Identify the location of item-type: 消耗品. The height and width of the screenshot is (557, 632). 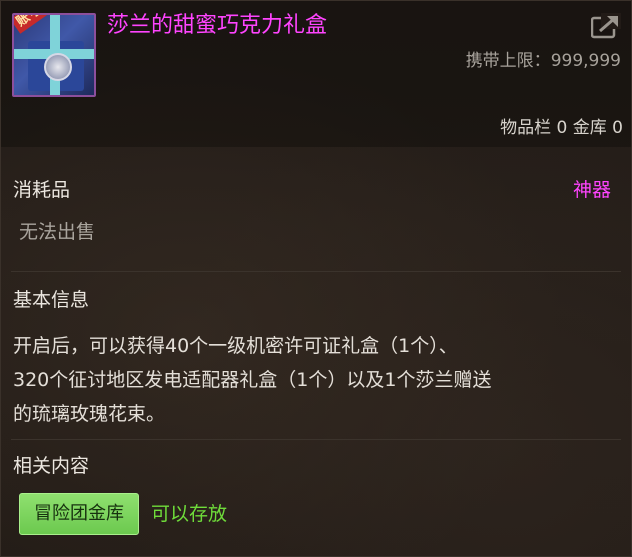
(42, 190).